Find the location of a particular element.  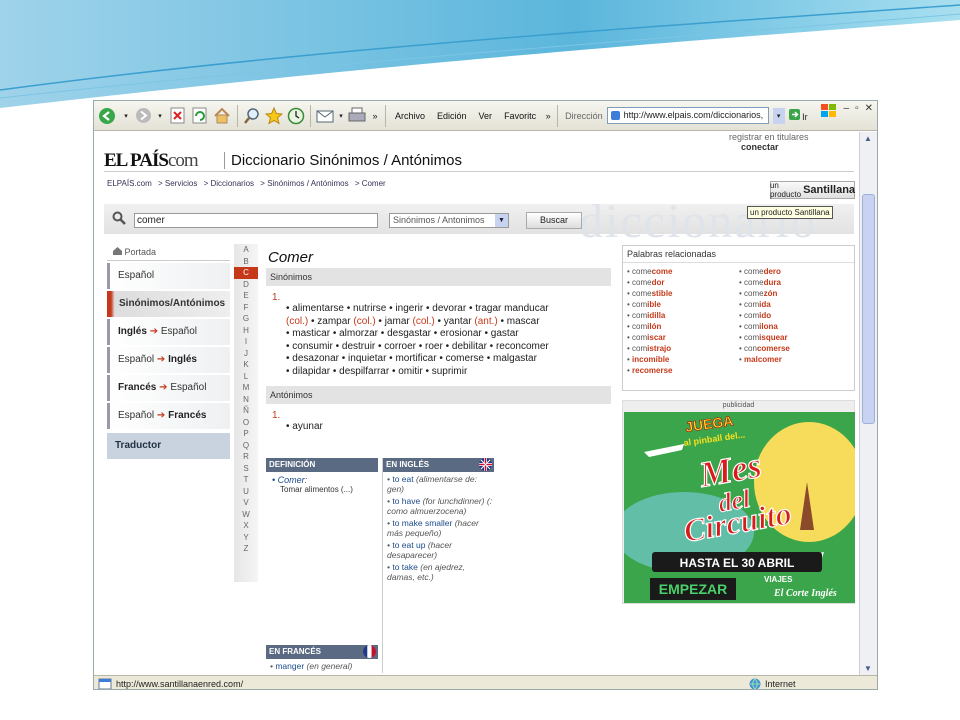

sidebar-item-frances-espanol: Francés ➔ Español is located at coordinates (168, 388).